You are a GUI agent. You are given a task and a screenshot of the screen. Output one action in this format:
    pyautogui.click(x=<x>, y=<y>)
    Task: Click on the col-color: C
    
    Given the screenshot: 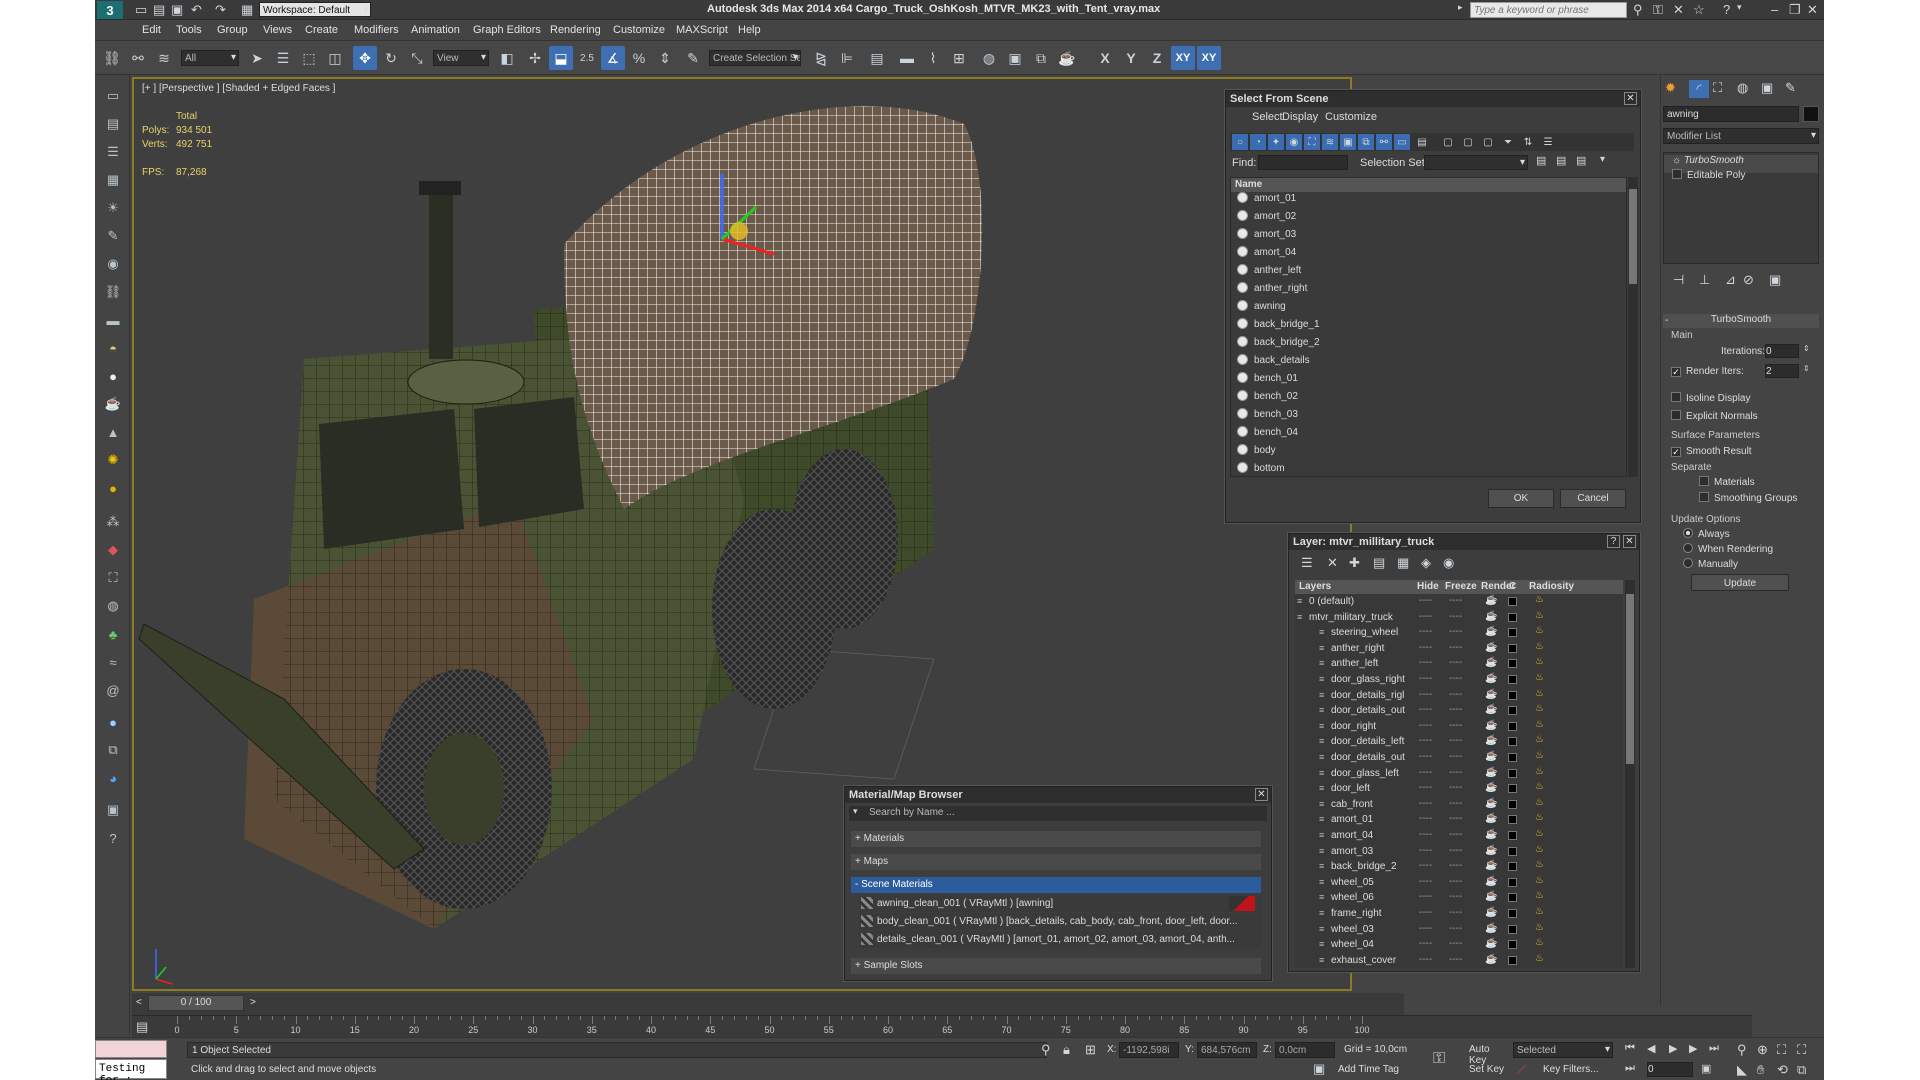 What is the action you would take?
    pyautogui.click(x=1512, y=586)
    